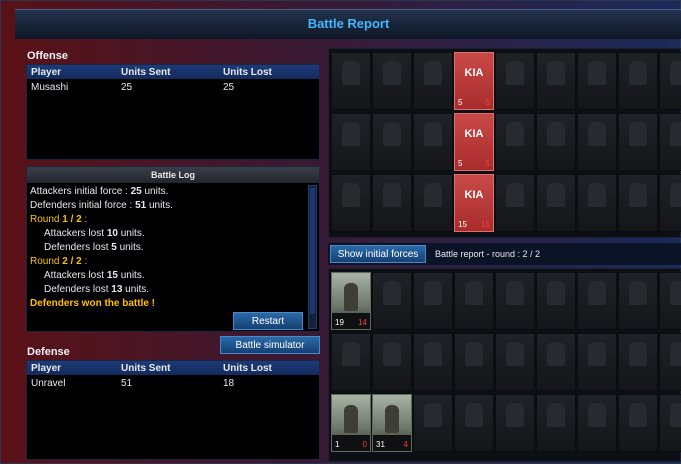 Image resolution: width=681 pixels, height=464 pixels. What do you see at coordinates (351, 301) in the screenshot?
I see `unit-tile: 19 14` at bounding box center [351, 301].